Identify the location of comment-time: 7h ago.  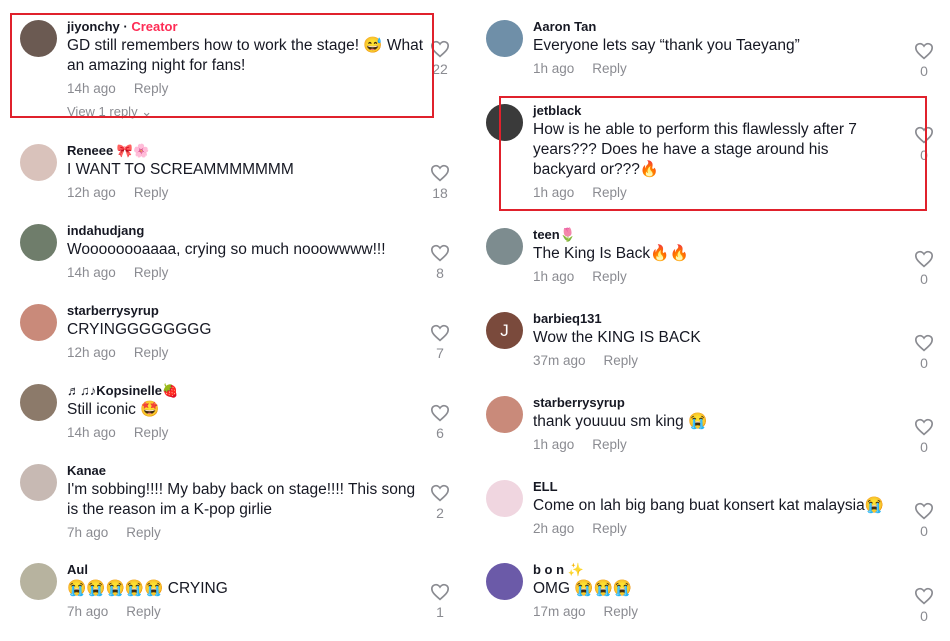
(88, 532).